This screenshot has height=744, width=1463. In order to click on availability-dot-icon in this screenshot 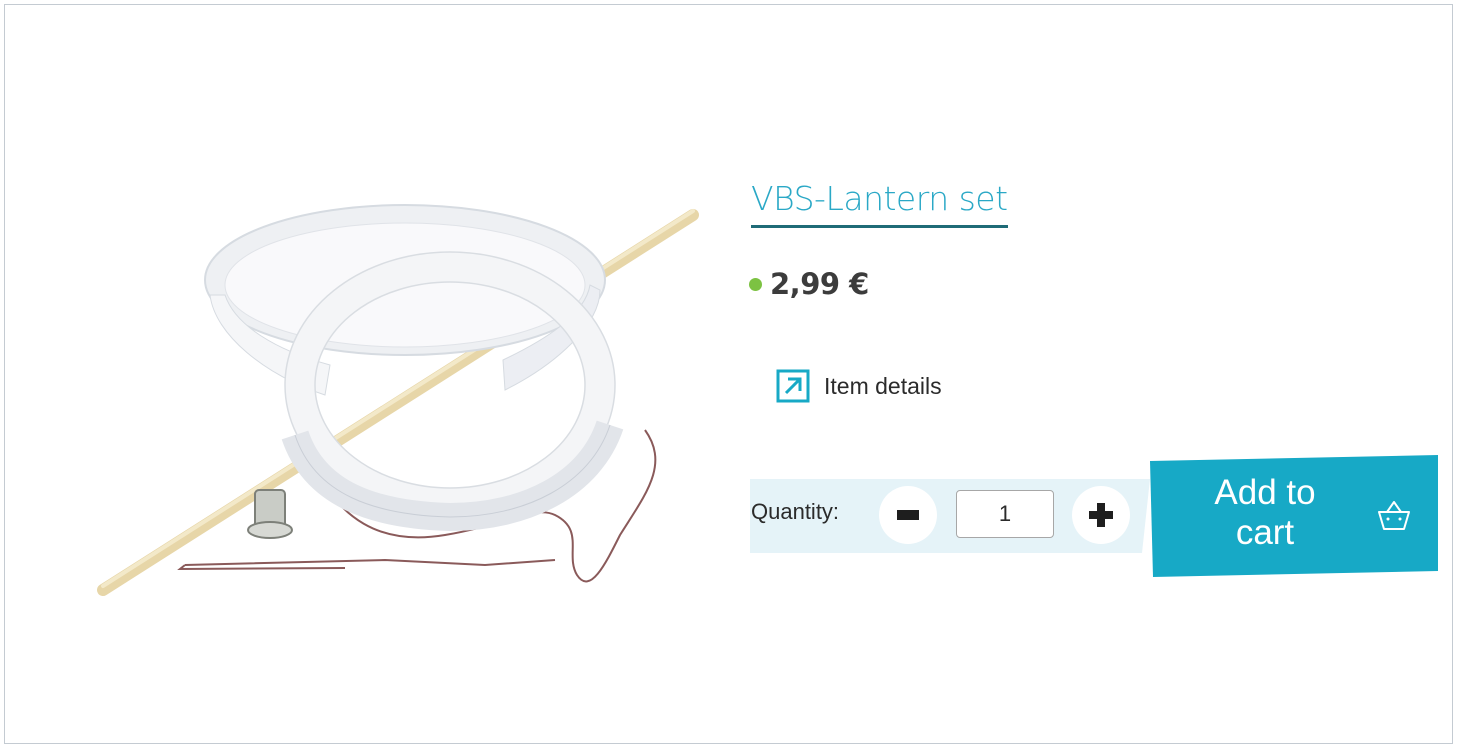, I will do `click(755, 284)`.